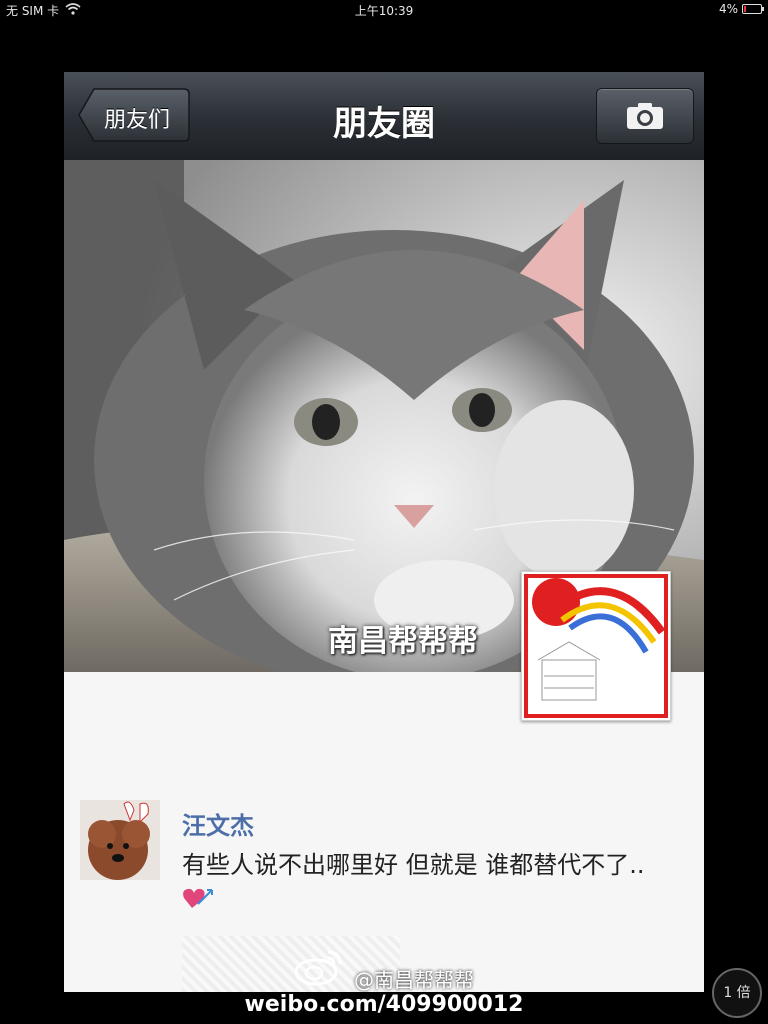 The image size is (768, 1024). I want to click on post-avatar, so click(120, 840).